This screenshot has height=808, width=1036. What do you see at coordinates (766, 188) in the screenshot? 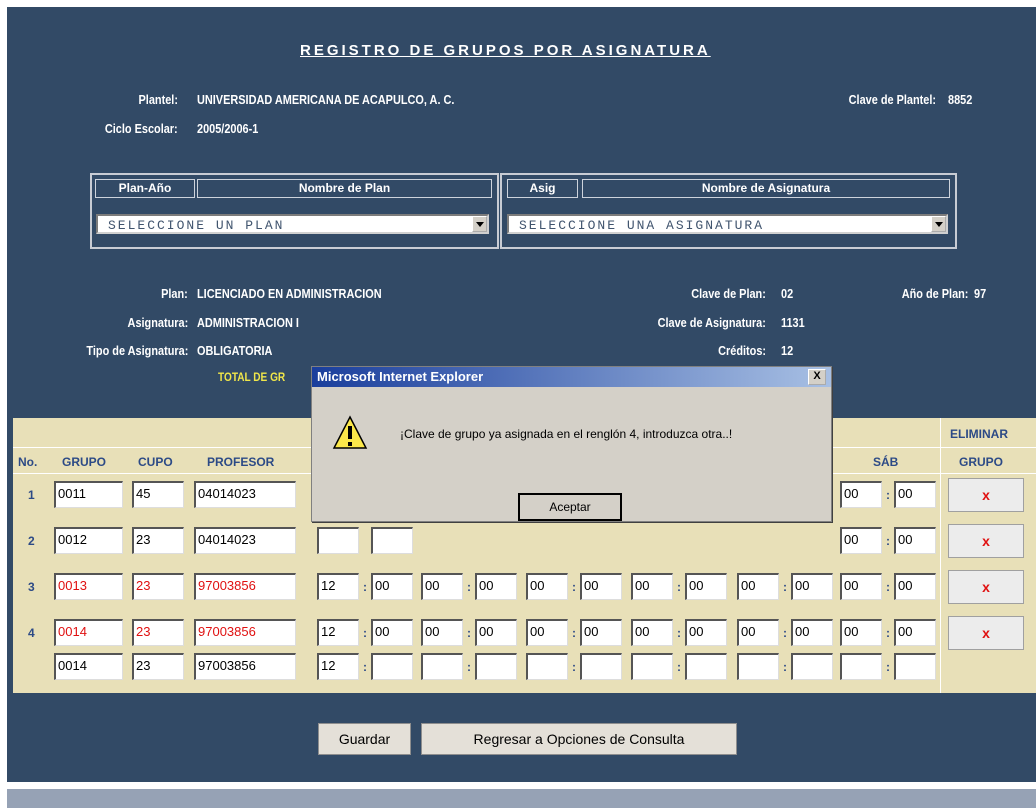
I see `asig-name-header: Nombre de Asignatura` at bounding box center [766, 188].